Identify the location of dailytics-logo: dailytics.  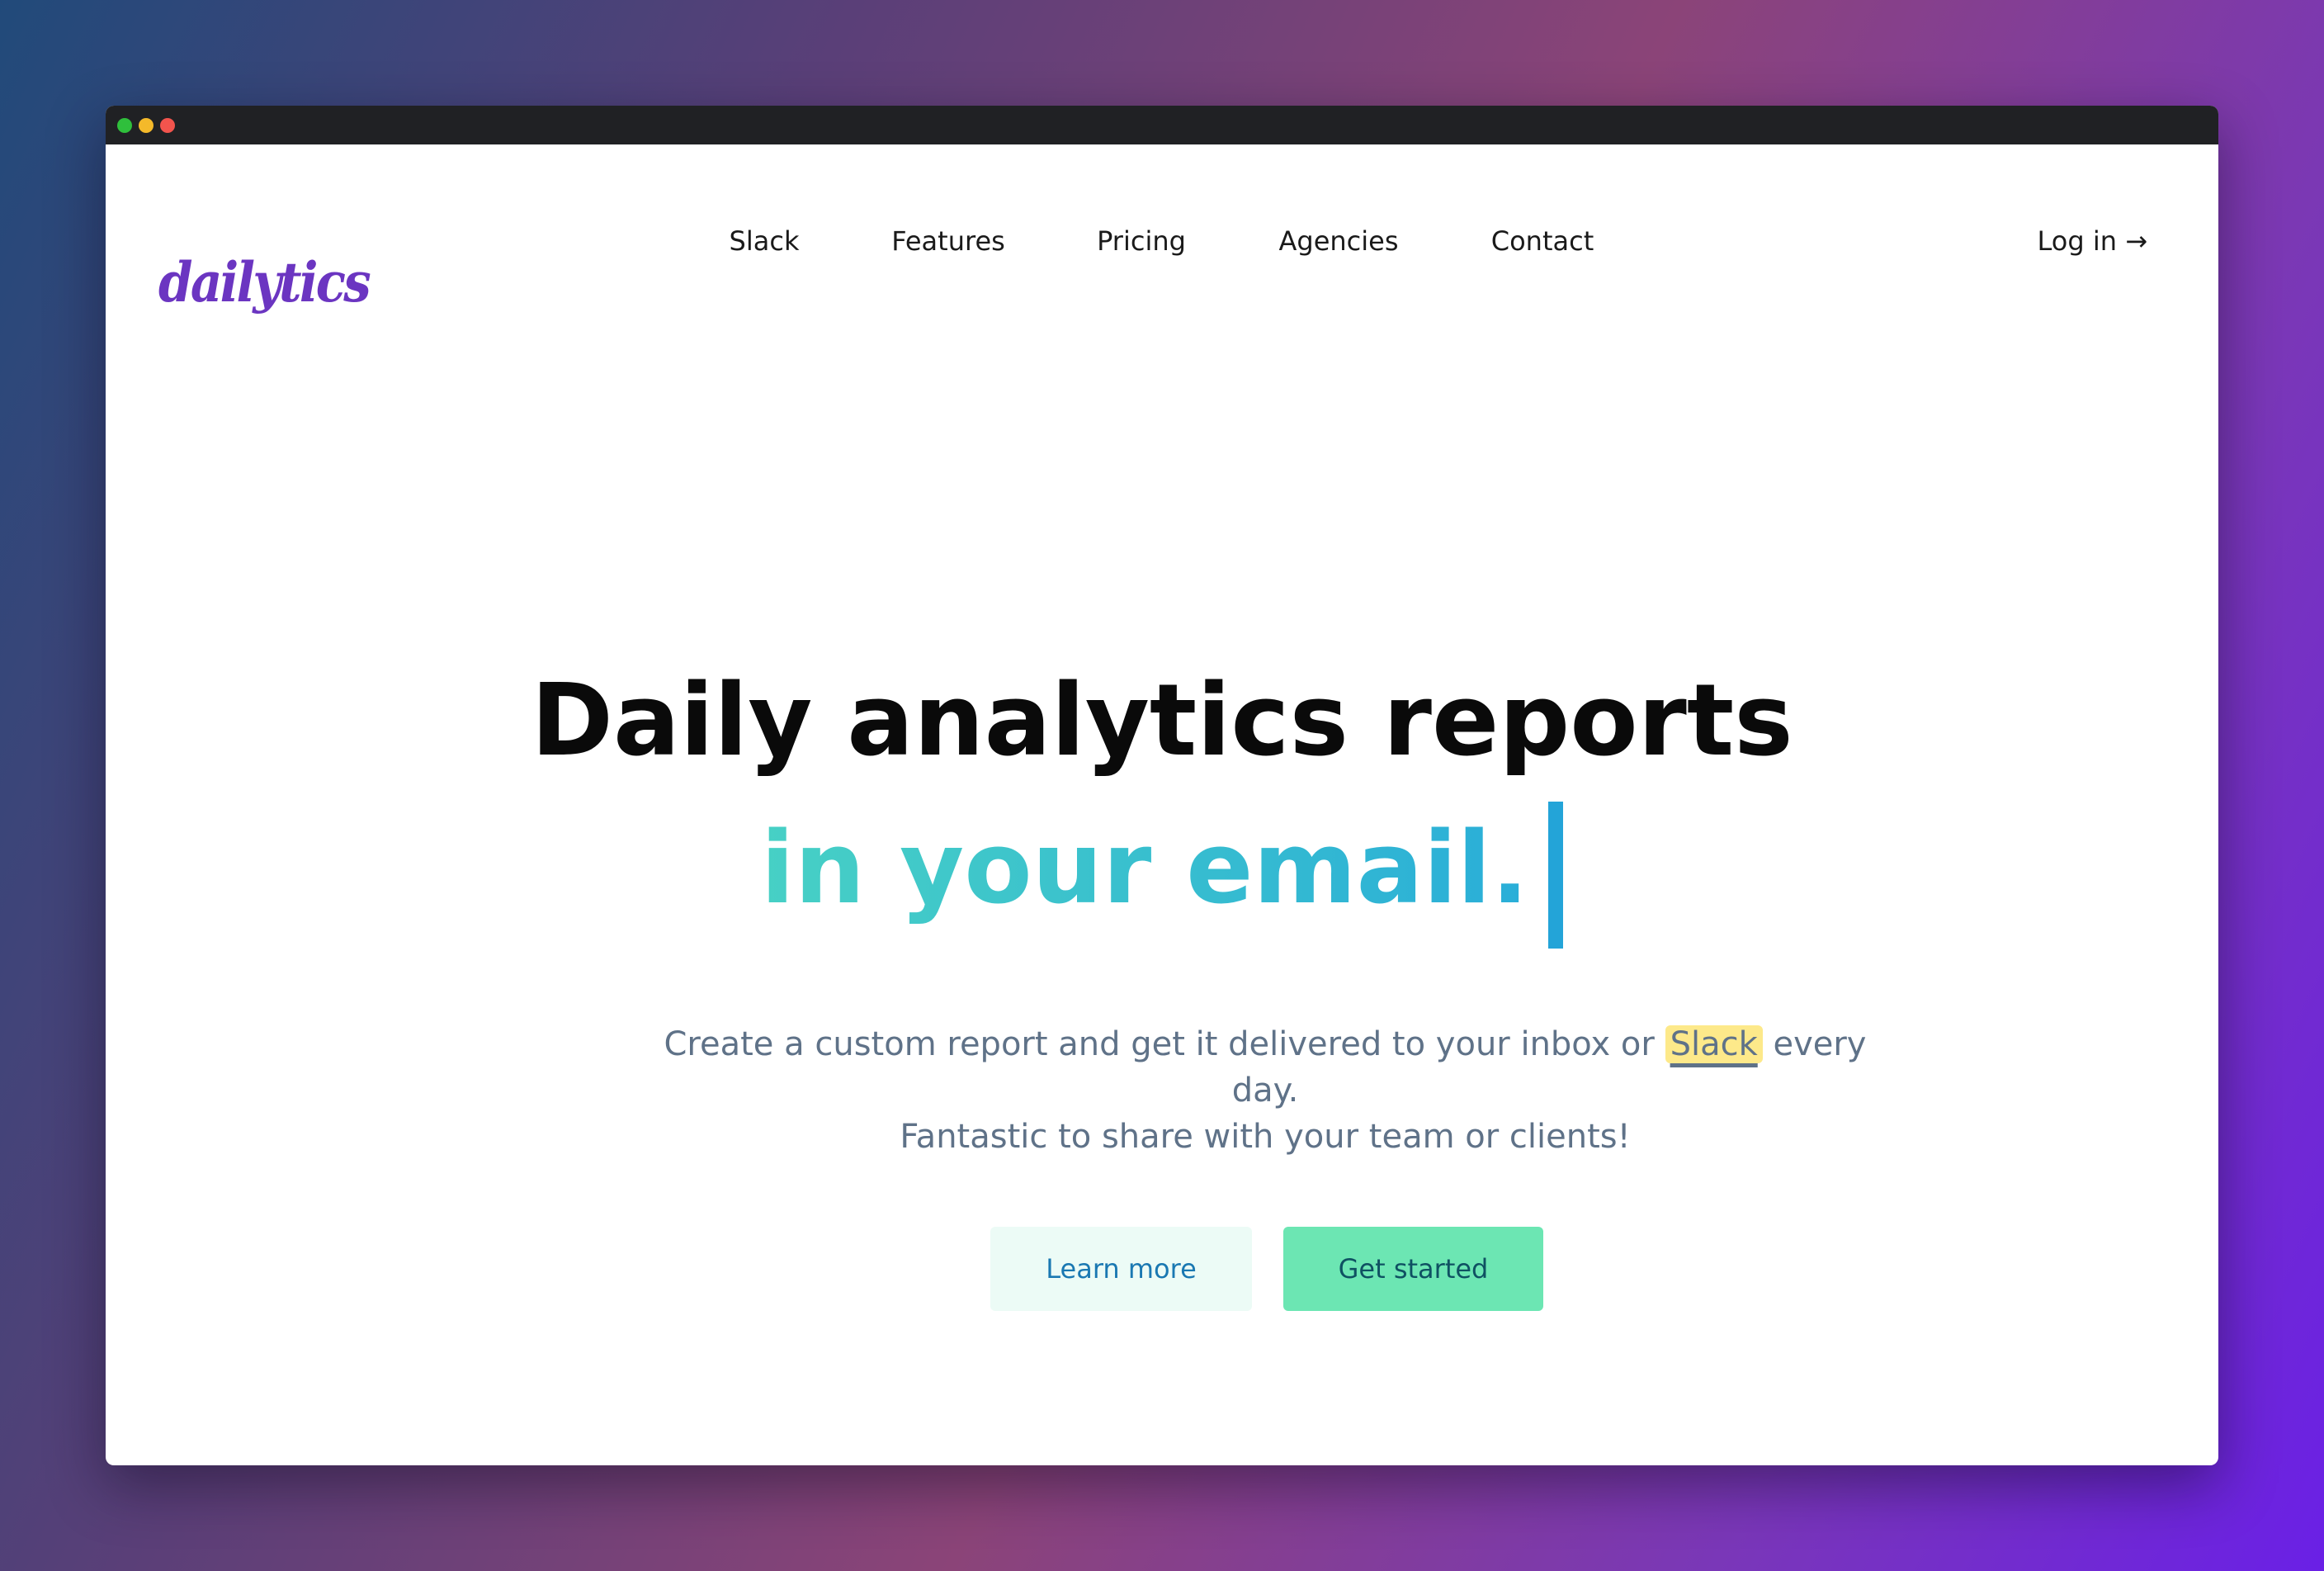
(264, 282).